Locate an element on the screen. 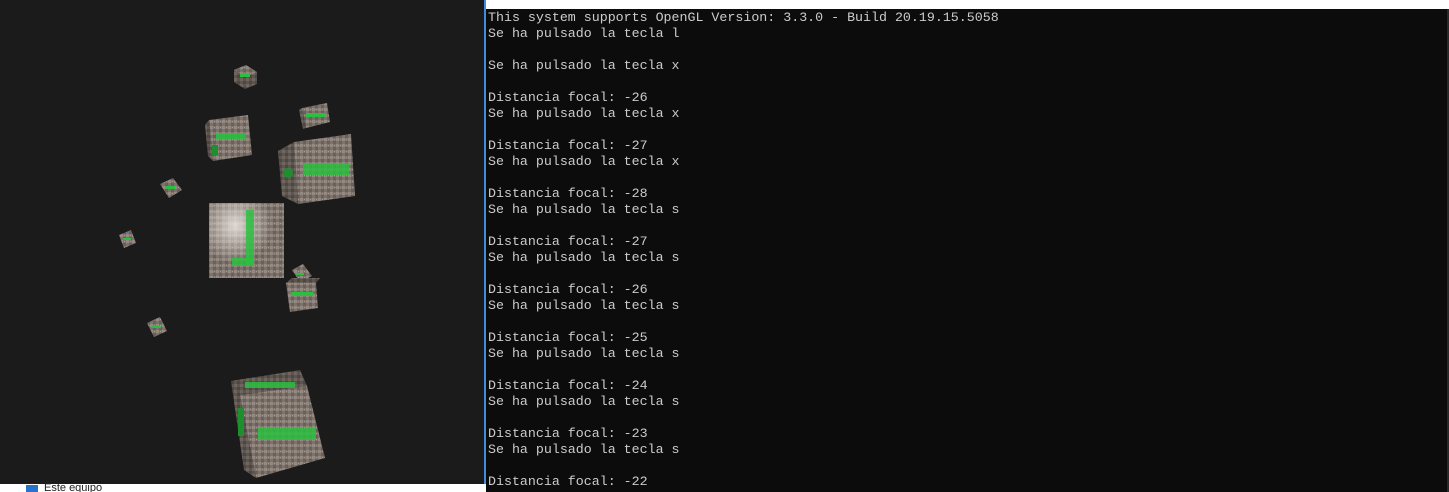  console-line: Distancia focal: -24 is located at coordinates (568, 385).